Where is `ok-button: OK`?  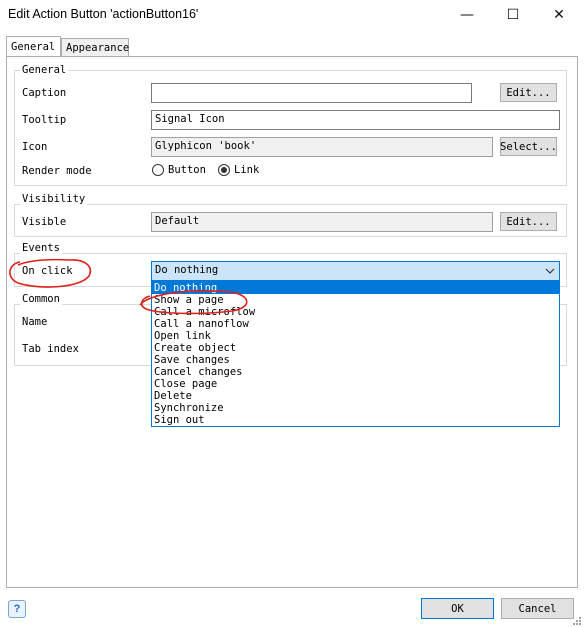
ok-button: OK is located at coordinates (457, 608).